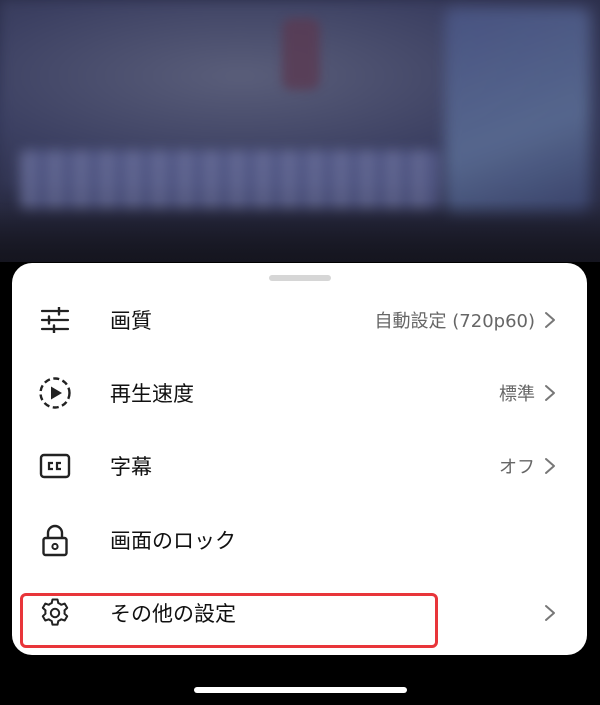 The height and width of the screenshot is (705, 600). Describe the element at coordinates (152, 394) in the screenshot. I see `menu-item-label: 再生速度` at that location.